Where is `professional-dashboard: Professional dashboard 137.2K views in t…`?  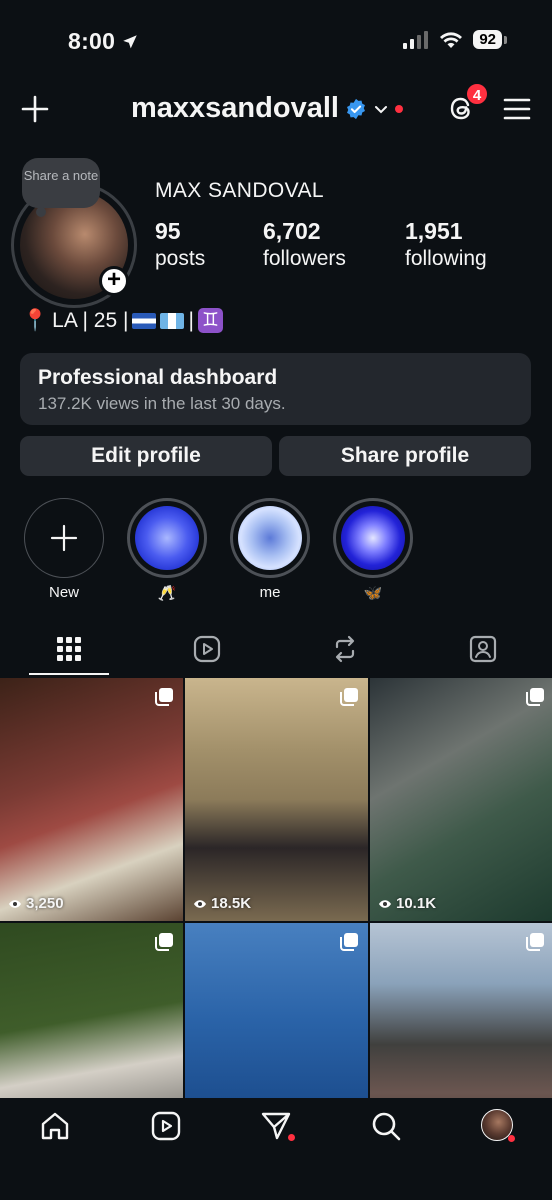
professional-dashboard: Professional dashboard 137.2K views in t… is located at coordinates (275, 389).